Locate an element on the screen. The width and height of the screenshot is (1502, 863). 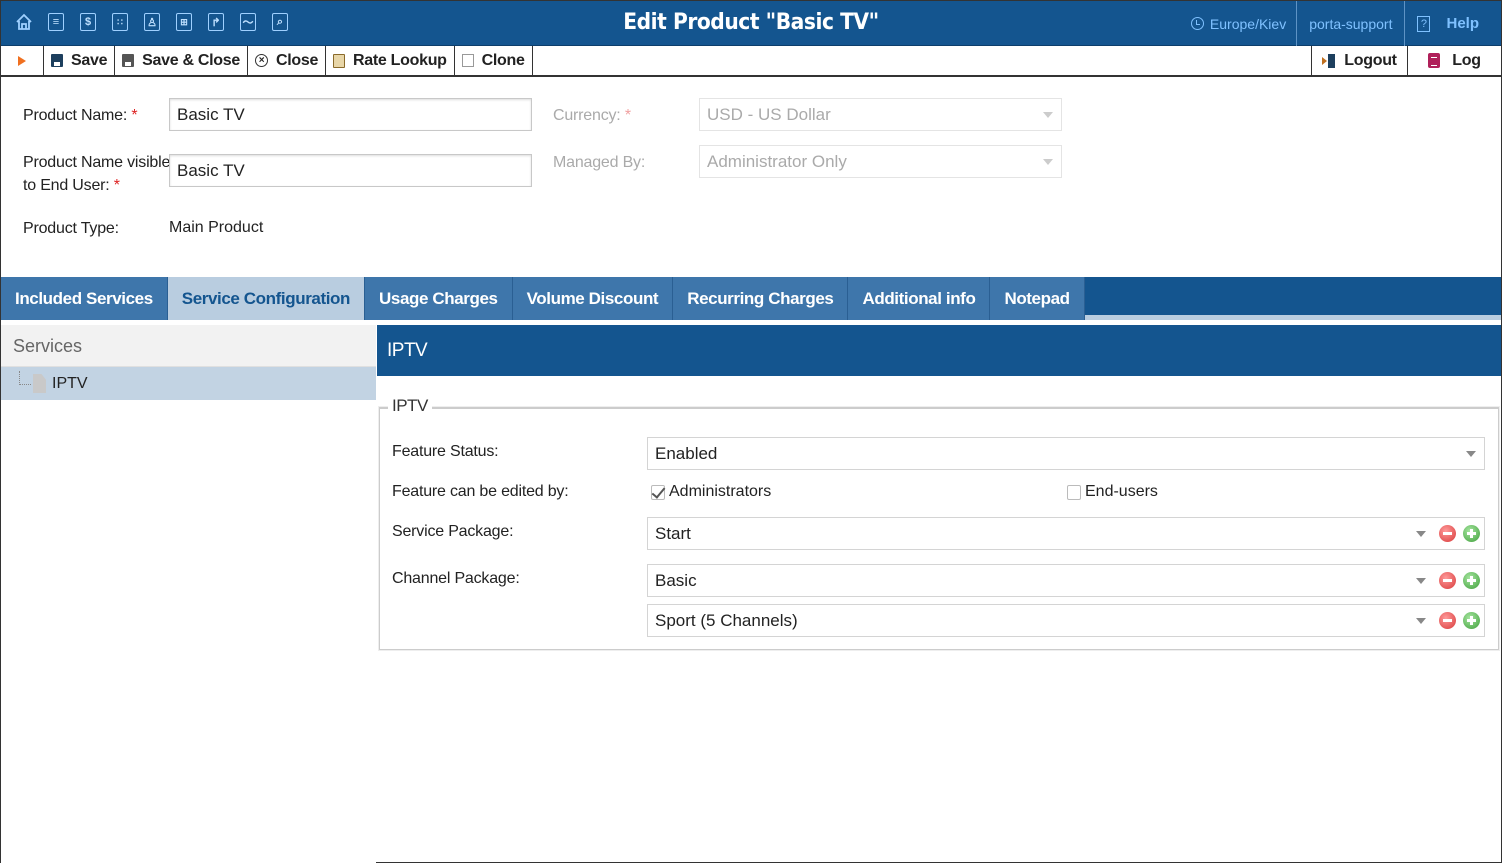
save-close-button: Save & Close is located at coordinates (181, 60).